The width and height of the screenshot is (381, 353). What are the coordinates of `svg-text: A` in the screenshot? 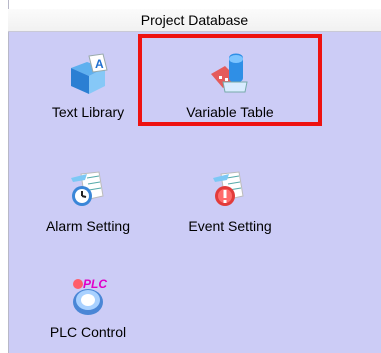 It's located at (99, 64).